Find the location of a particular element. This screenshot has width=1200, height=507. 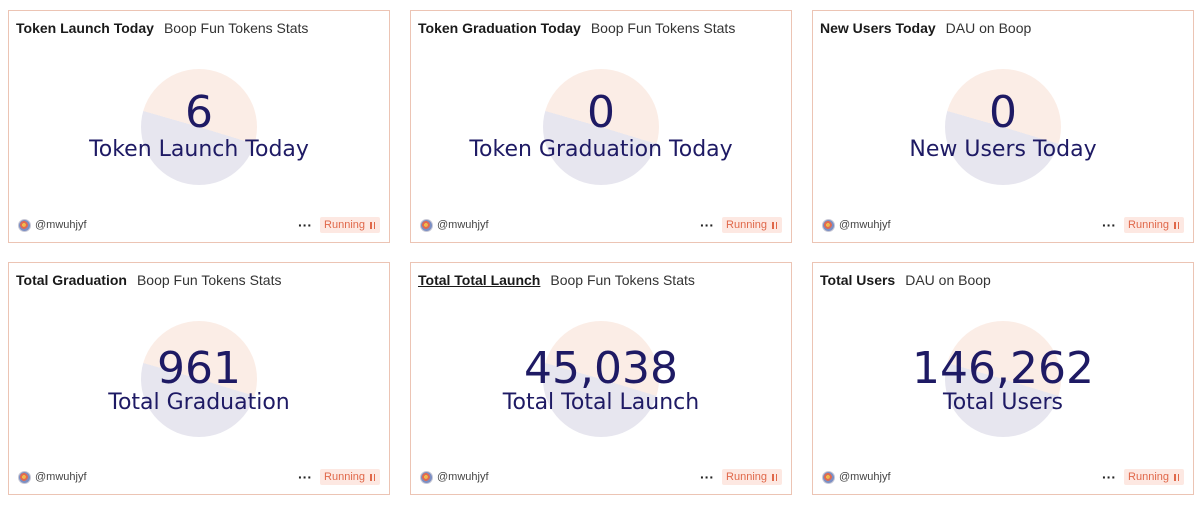

counter-visualization: 146,262 Total Users is located at coordinates (1003, 379).